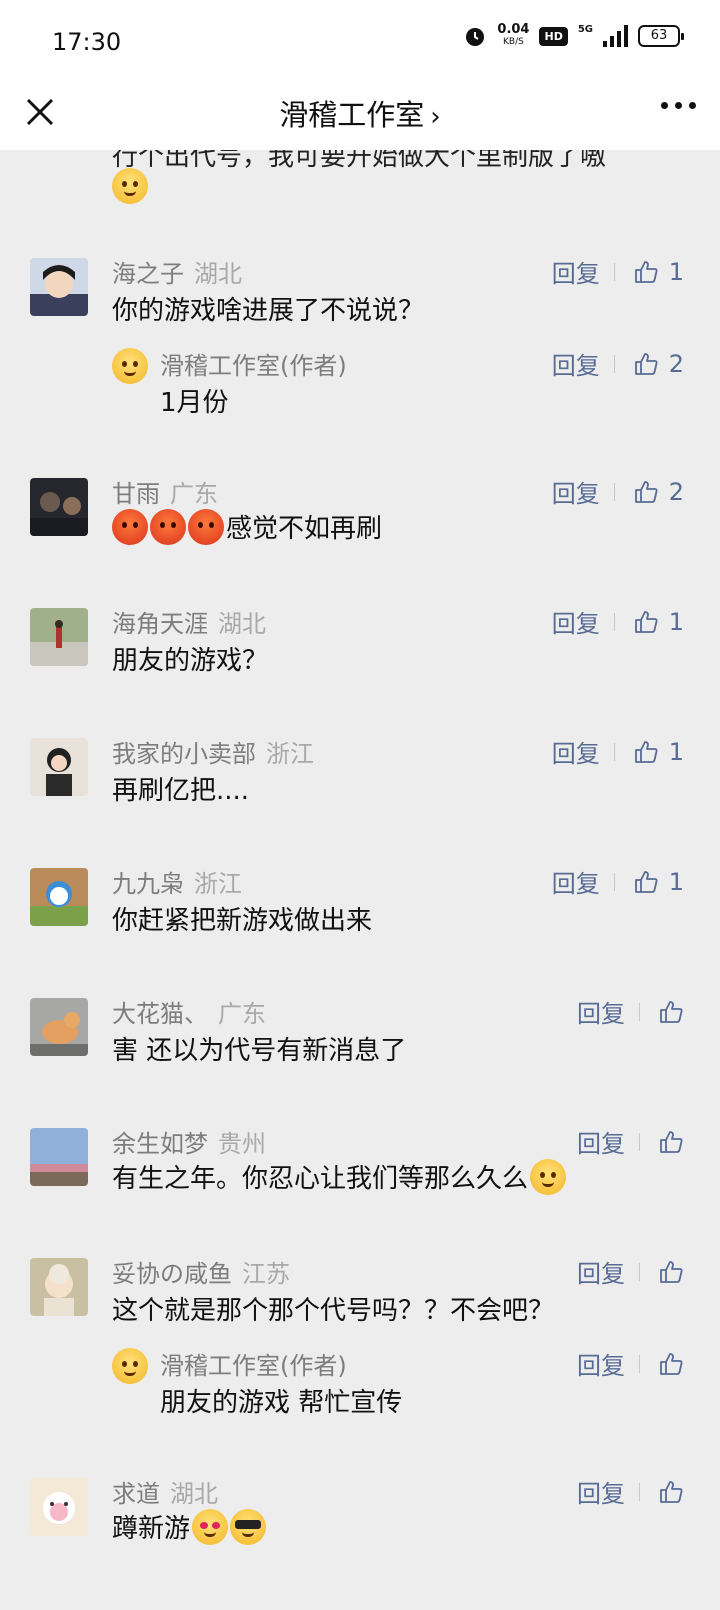 The height and width of the screenshot is (1610, 720). Describe the element at coordinates (266, 1274) in the screenshot. I see `comment-region: 江苏` at that location.